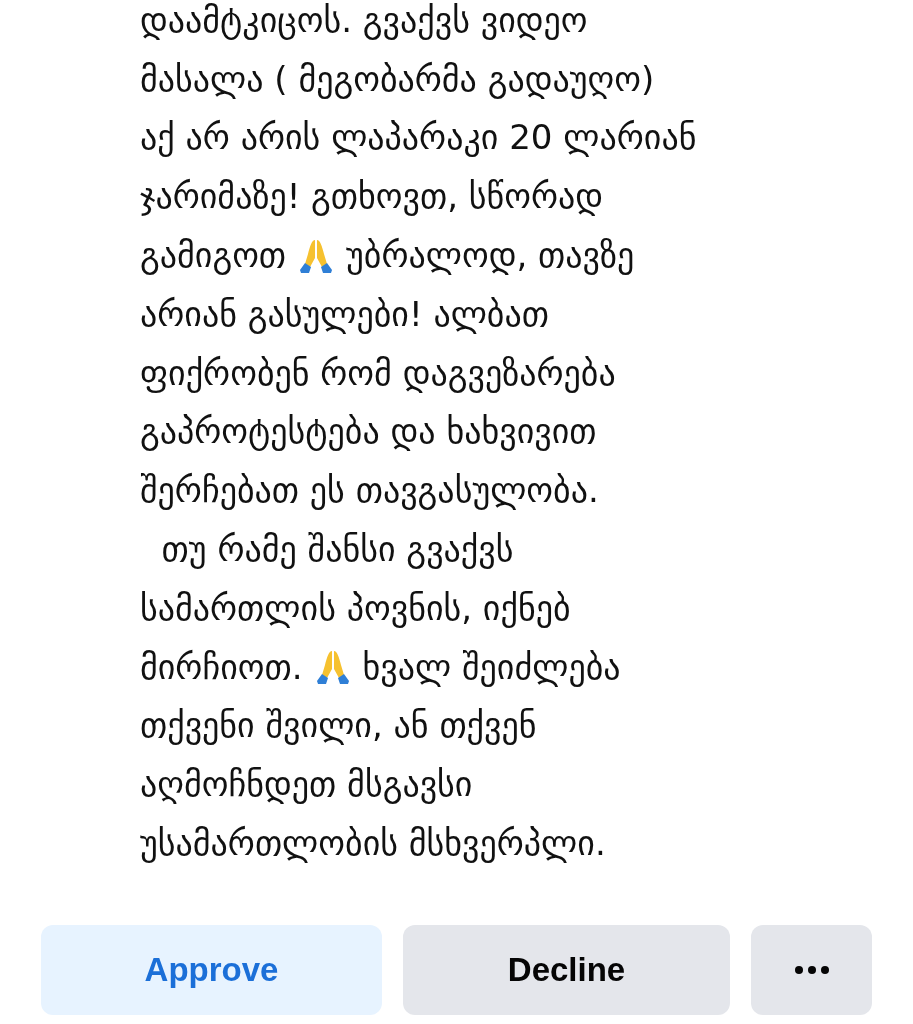  I want to click on post-text: გამიგოთ, so click(213, 256).